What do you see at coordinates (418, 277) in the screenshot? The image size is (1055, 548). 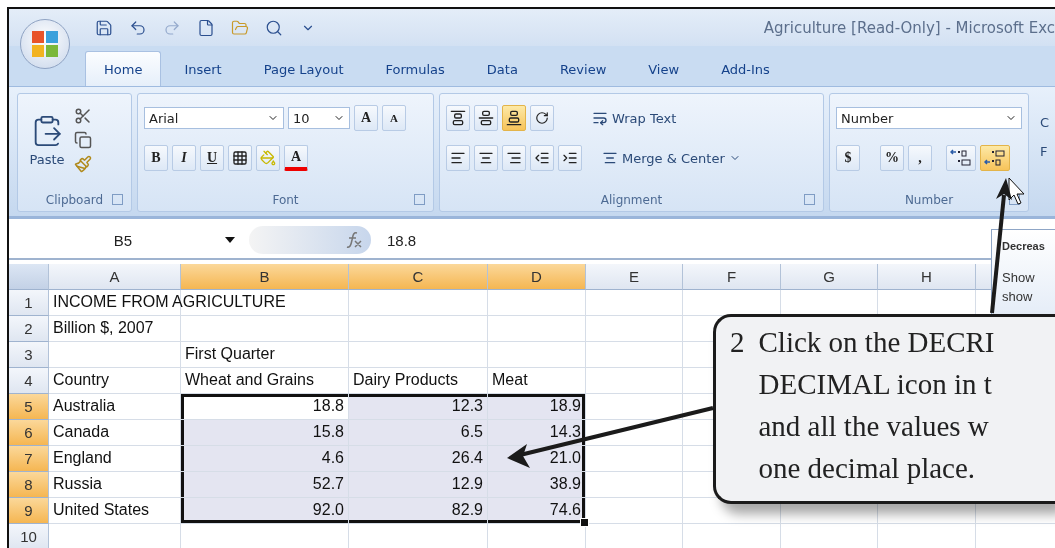 I see `column-header: C` at bounding box center [418, 277].